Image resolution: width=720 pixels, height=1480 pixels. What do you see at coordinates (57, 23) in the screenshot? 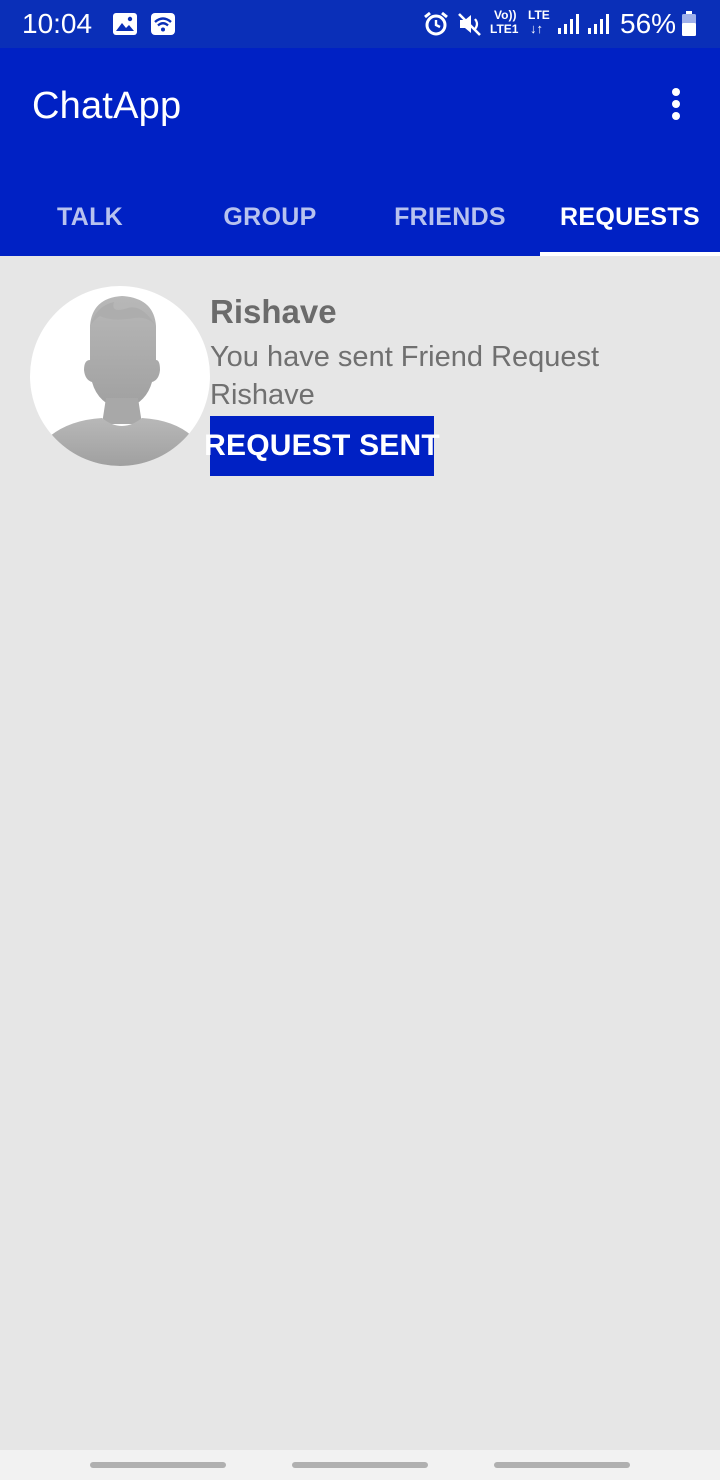
I see `status-time: 10:04` at bounding box center [57, 23].